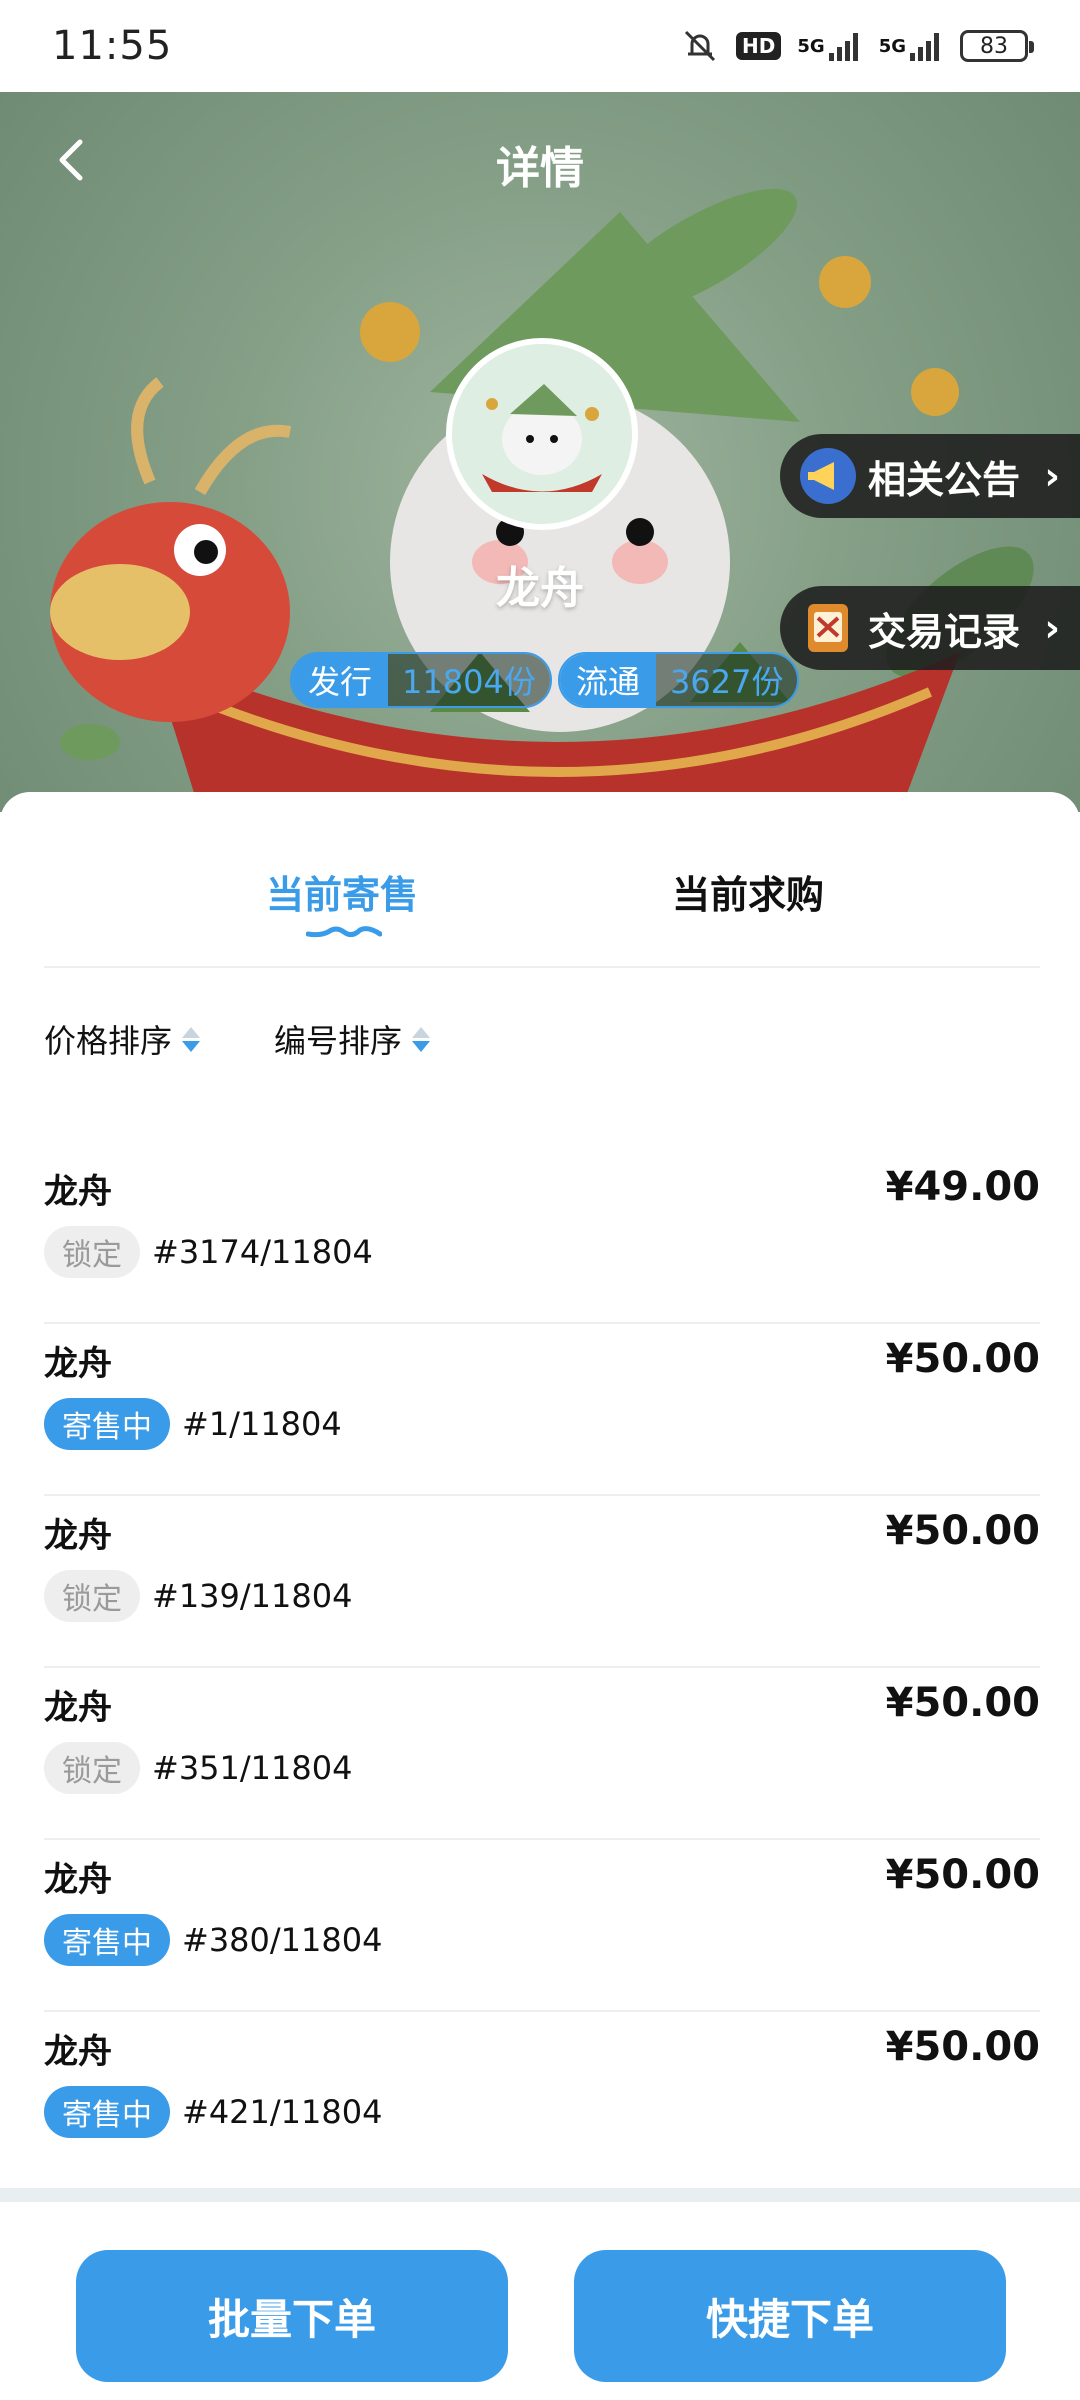 The height and width of the screenshot is (2400, 1080). What do you see at coordinates (252, 1596) in the screenshot?
I see `listing-serial: #139/11804` at bounding box center [252, 1596].